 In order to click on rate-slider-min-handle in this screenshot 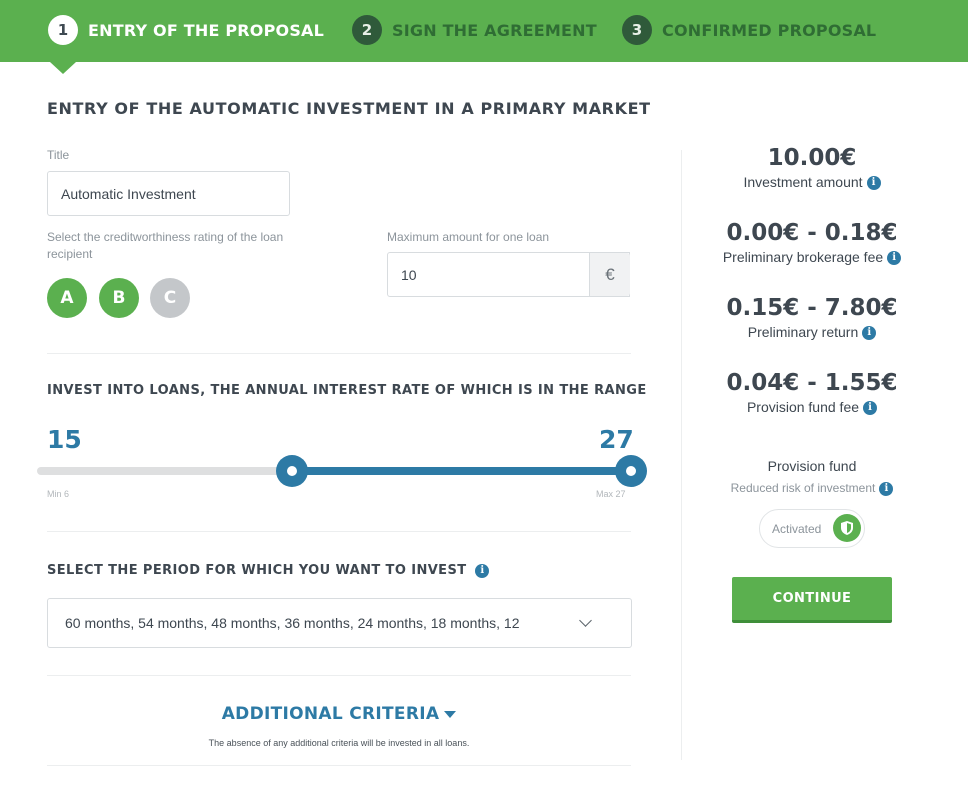, I will do `click(291, 471)`.